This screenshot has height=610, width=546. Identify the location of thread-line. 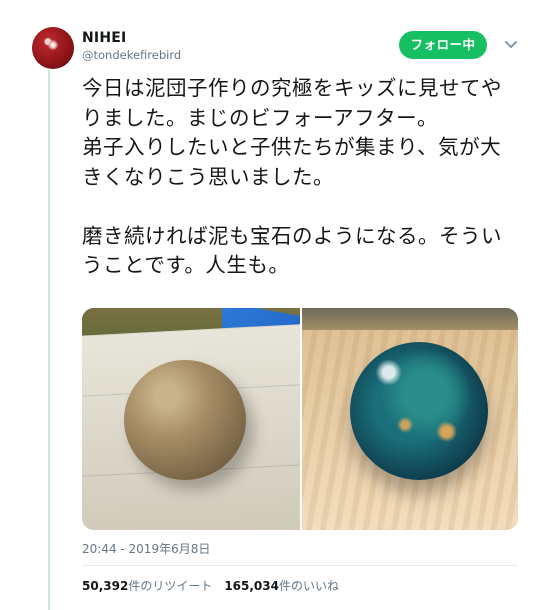
(49, 340).